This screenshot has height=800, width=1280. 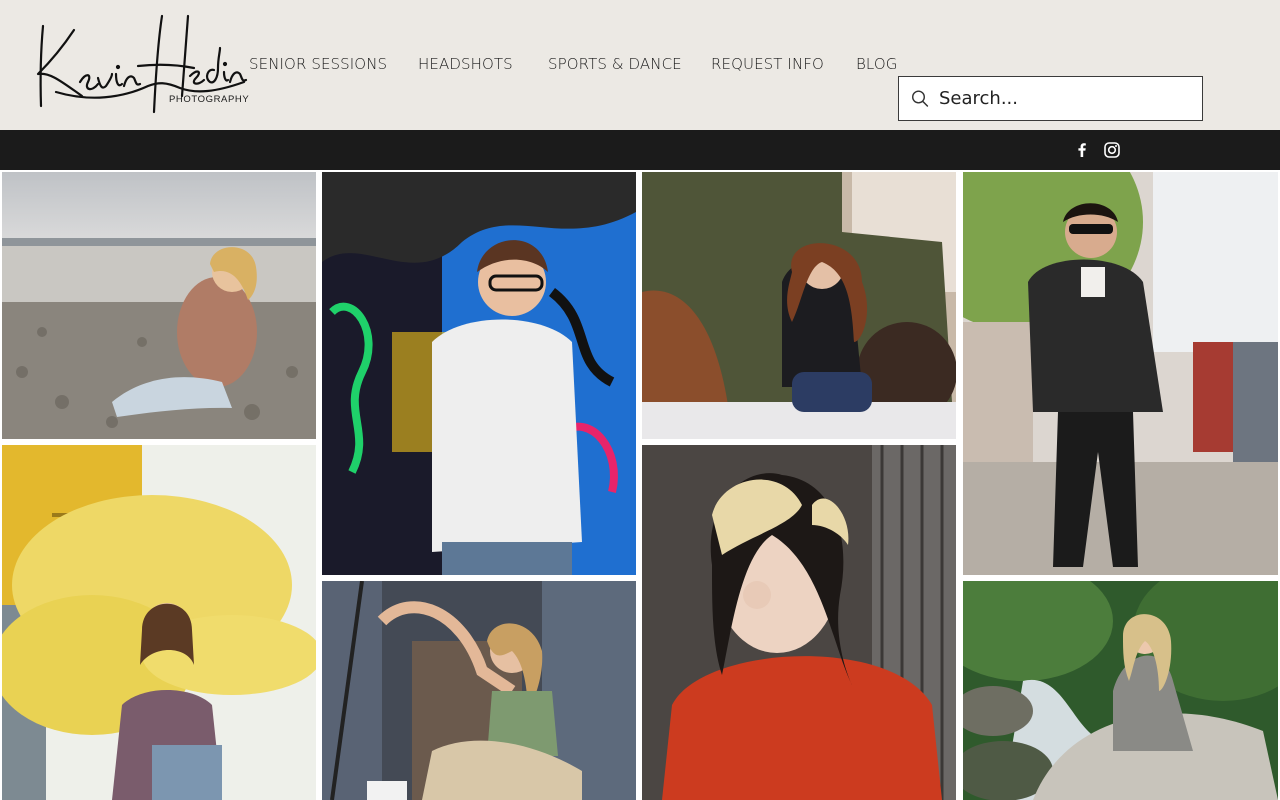 I want to click on brand-logo: PHOTOGRAPHY, so click(x=140, y=64).